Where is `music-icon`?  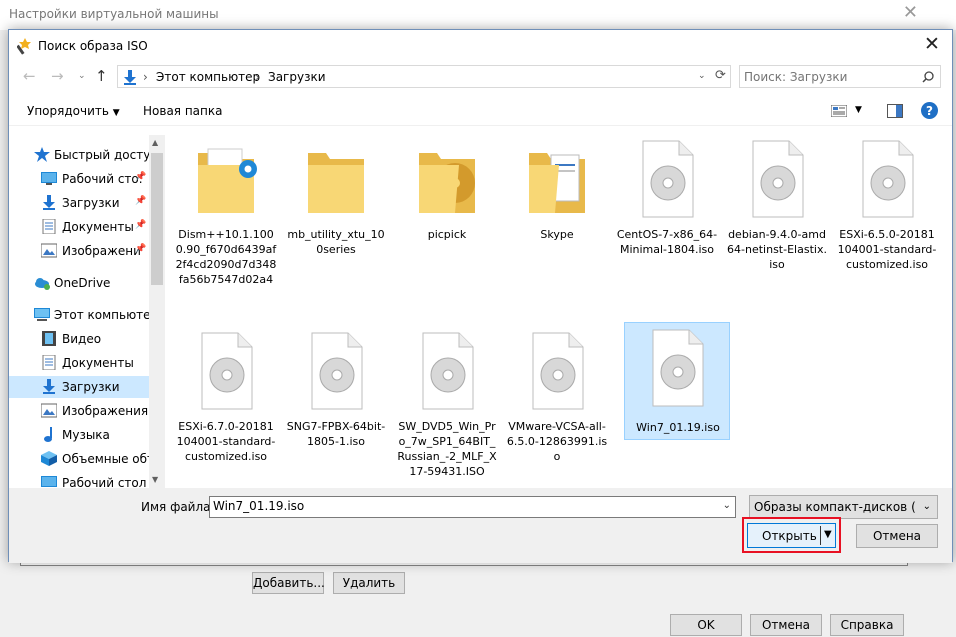 music-icon is located at coordinates (48, 434).